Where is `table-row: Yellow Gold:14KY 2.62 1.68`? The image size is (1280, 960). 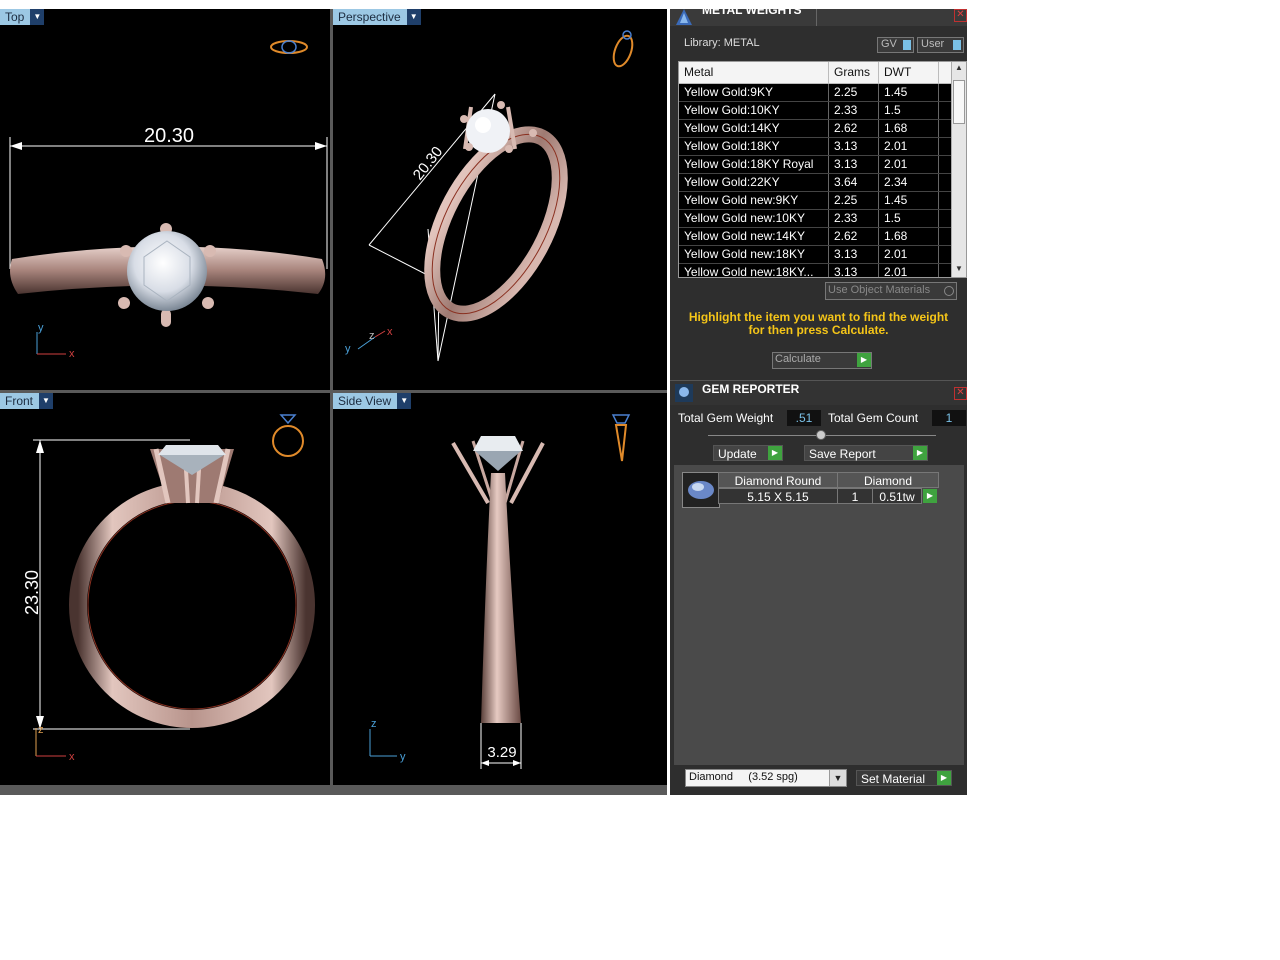
table-row: Yellow Gold:14KY 2.62 1.68 is located at coordinates (822, 129).